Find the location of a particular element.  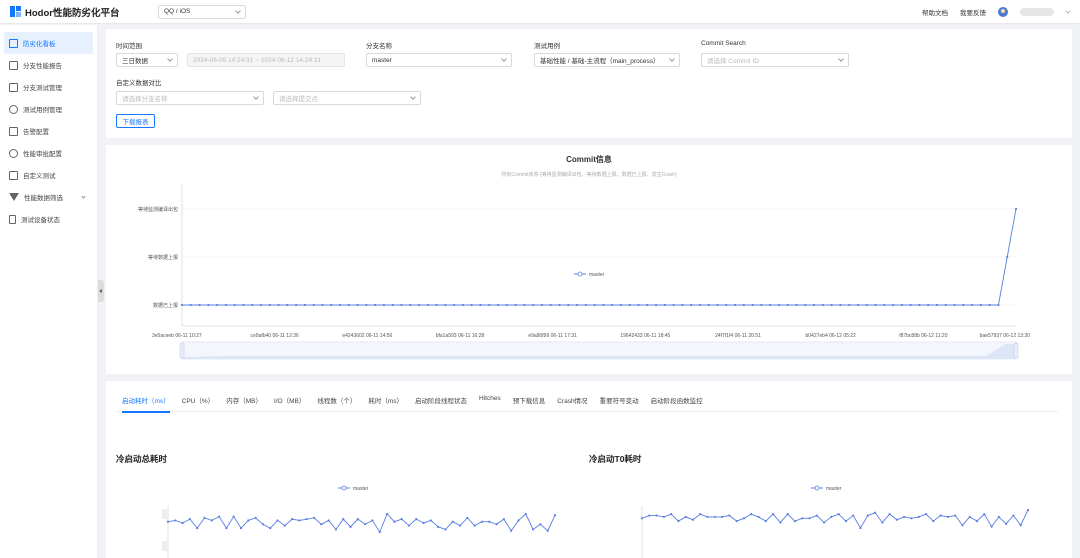

right-legend: master is located at coordinates (826, 488).